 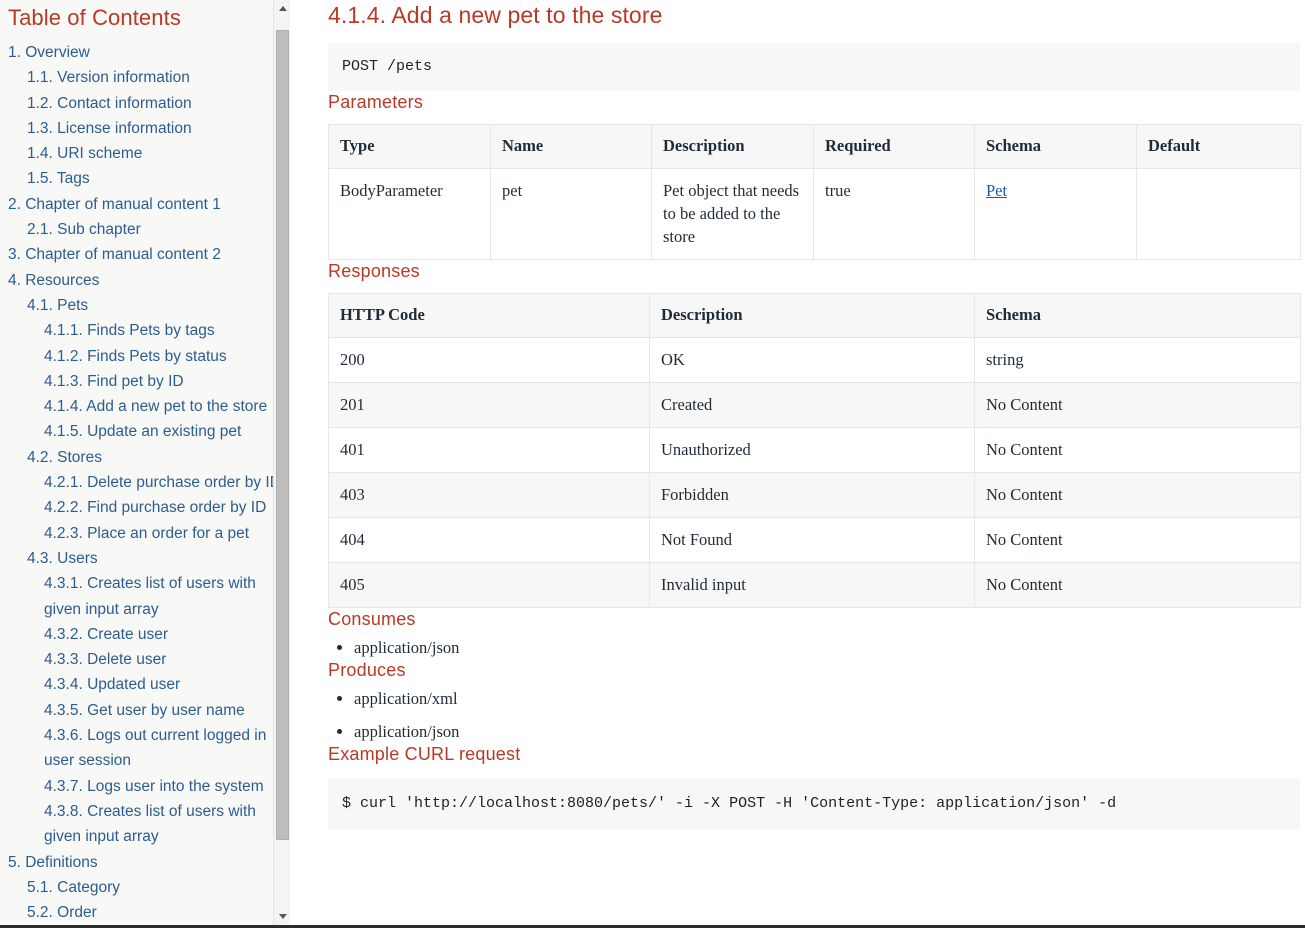 What do you see at coordinates (489, 405) in the screenshot?
I see `cell-code: 201` at bounding box center [489, 405].